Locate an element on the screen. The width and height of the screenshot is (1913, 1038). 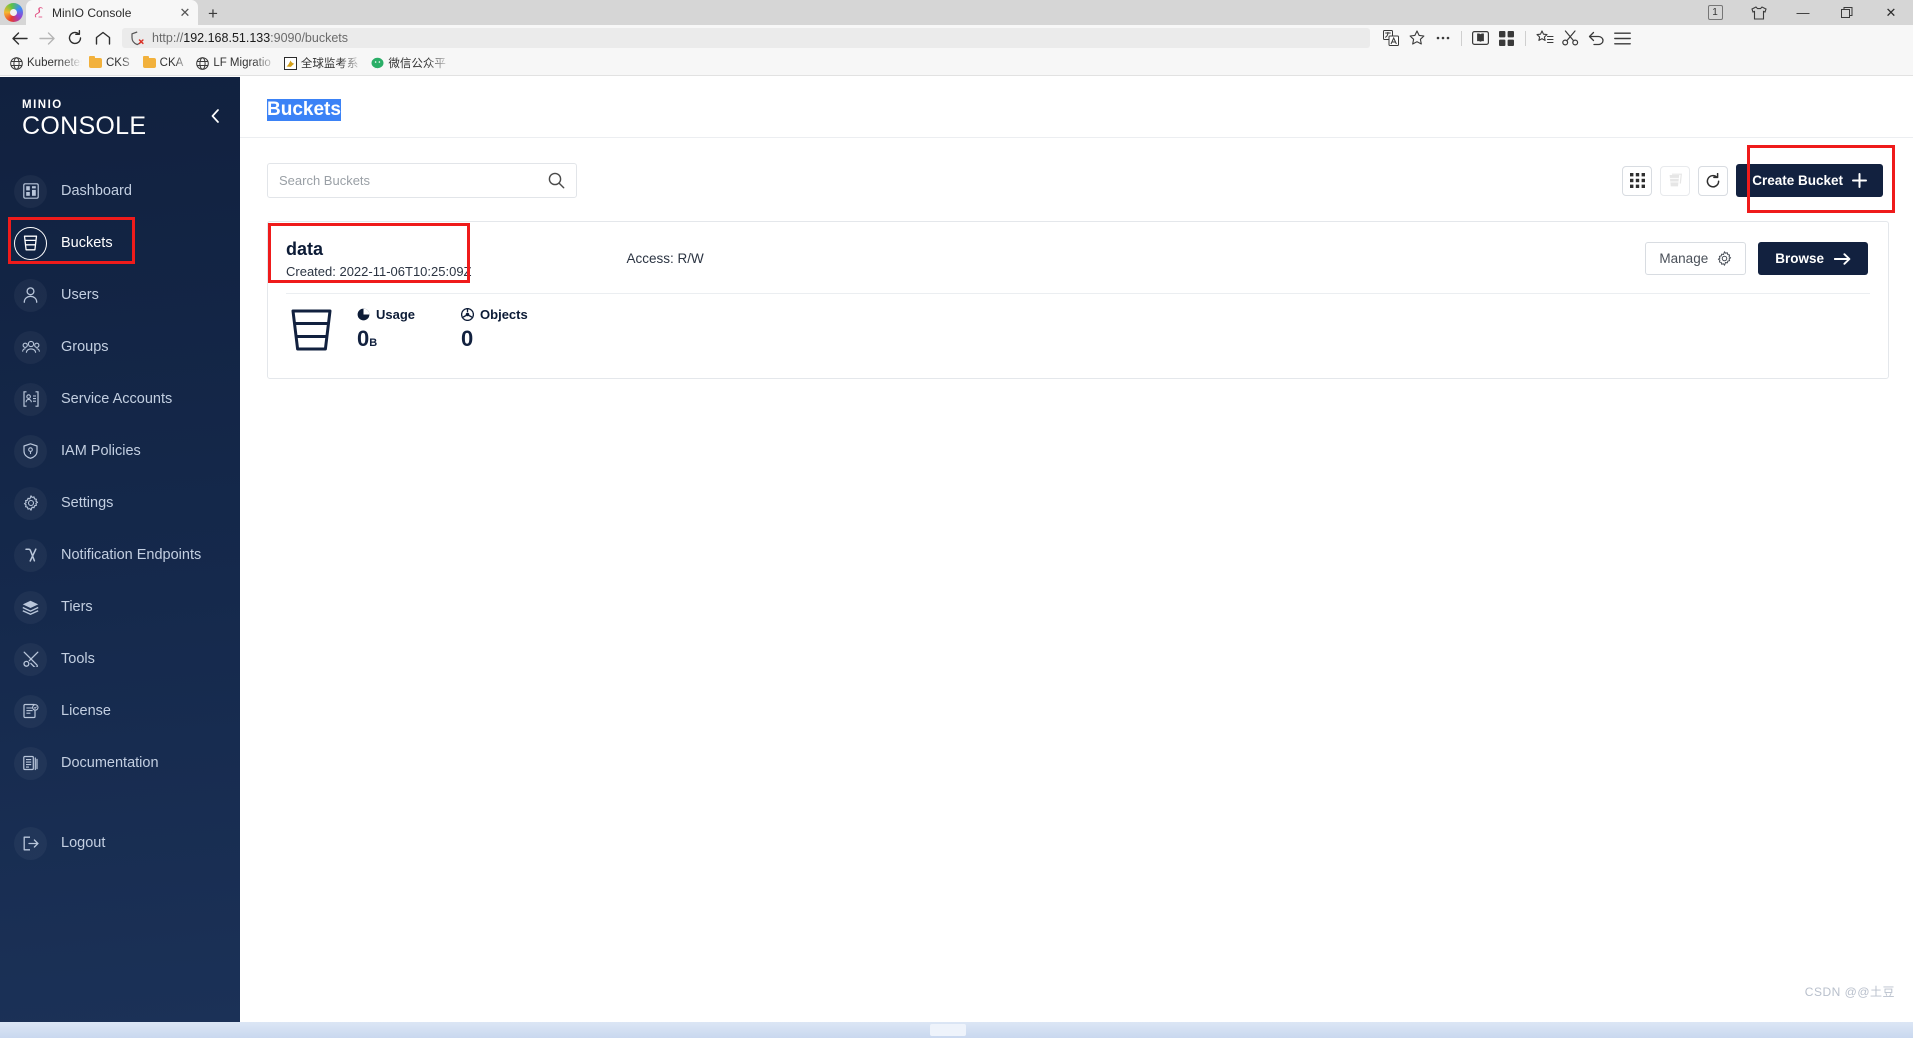
scrollbar-thumb is located at coordinates (948, 1030).